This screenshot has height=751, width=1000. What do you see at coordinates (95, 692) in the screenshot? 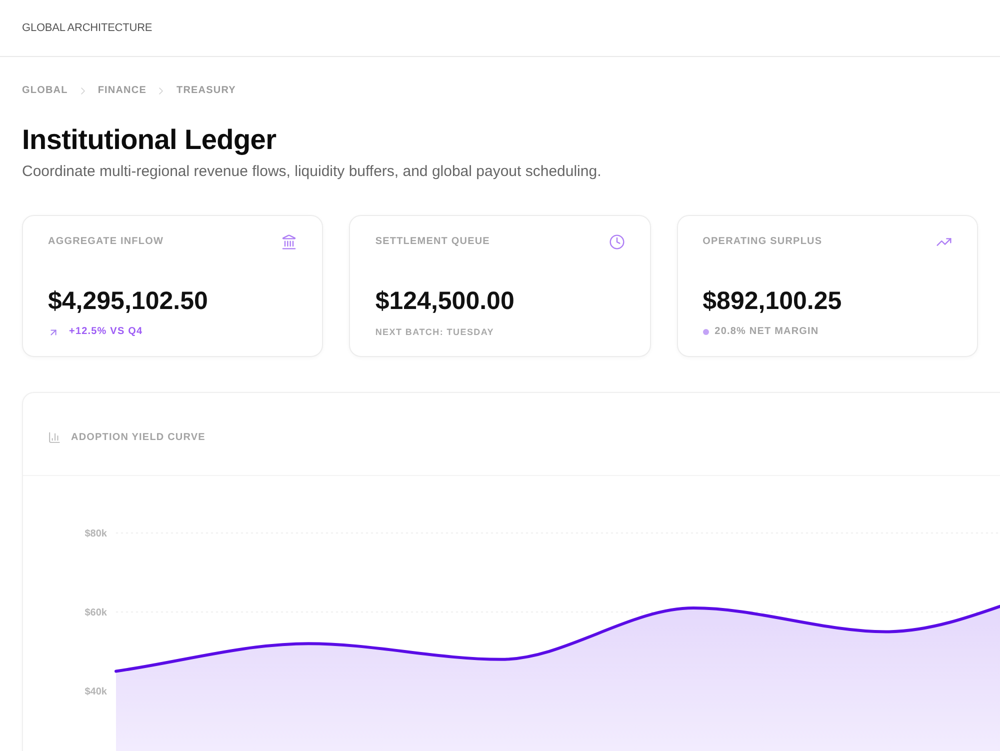
I see `y-axis-label: $40k` at bounding box center [95, 692].